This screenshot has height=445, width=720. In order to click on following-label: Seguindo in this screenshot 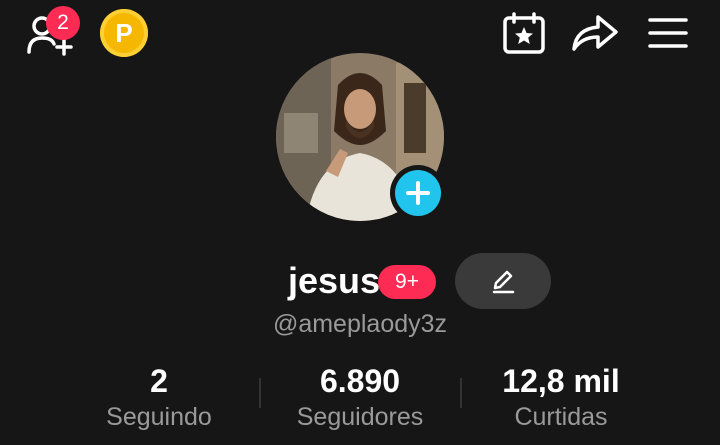, I will do `click(159, 417)`.